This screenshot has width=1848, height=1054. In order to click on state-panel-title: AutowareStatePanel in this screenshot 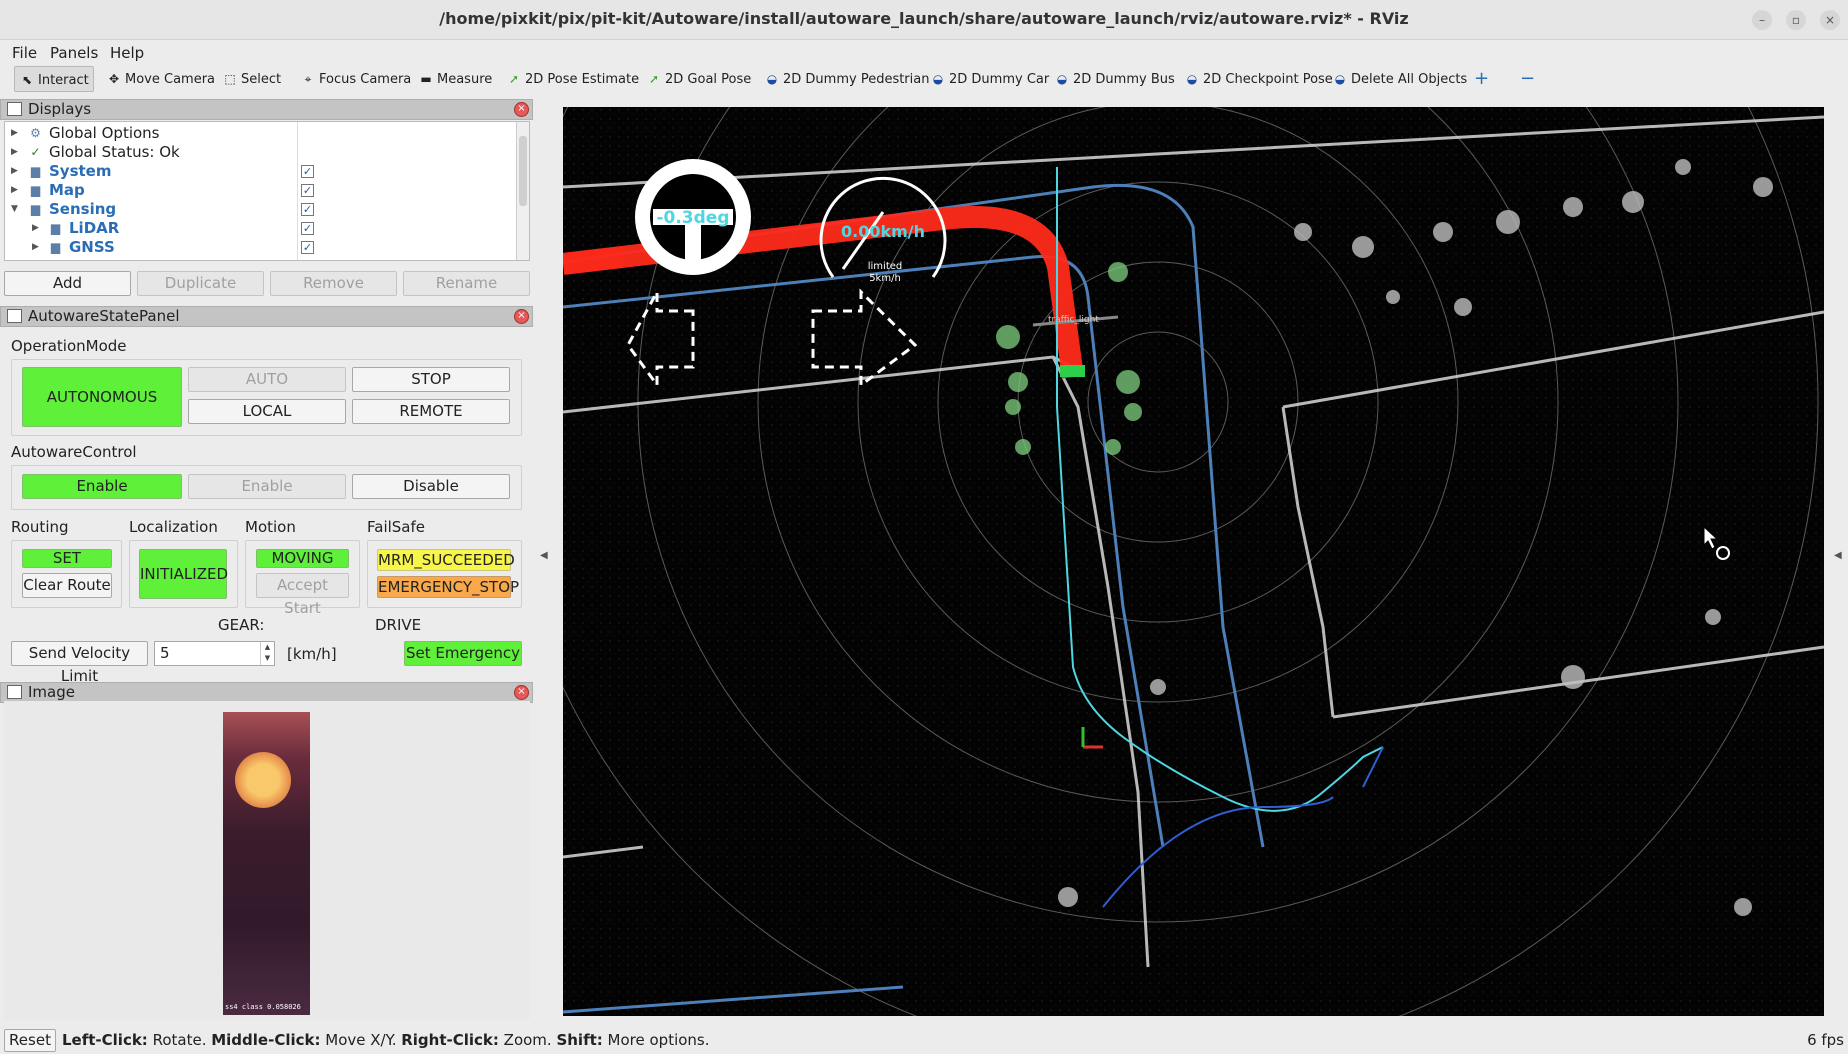, I will do `click(104, 316)`.